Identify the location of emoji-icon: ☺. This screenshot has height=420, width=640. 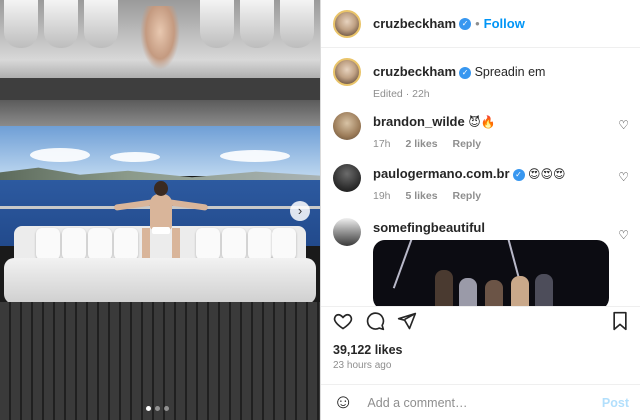
(343, 402).